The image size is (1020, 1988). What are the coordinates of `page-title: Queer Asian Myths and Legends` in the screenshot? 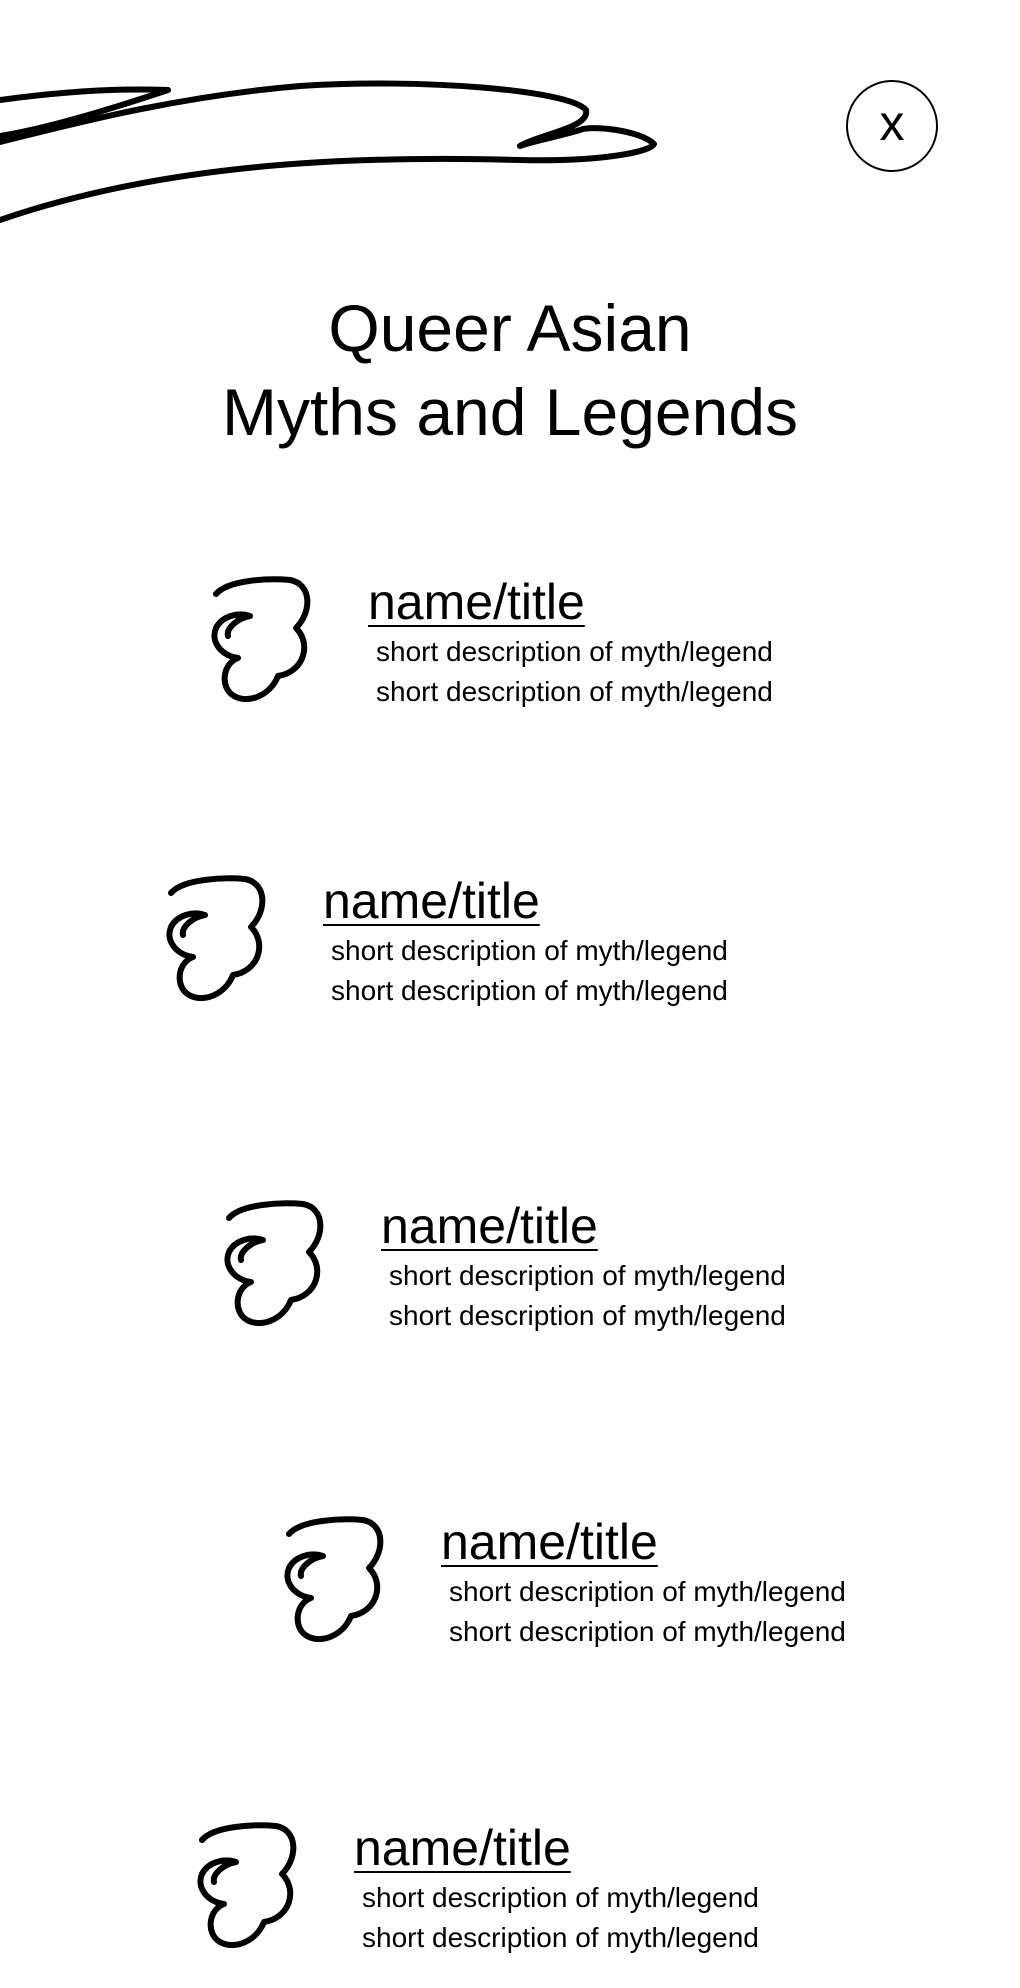 It's located at (510, 370).